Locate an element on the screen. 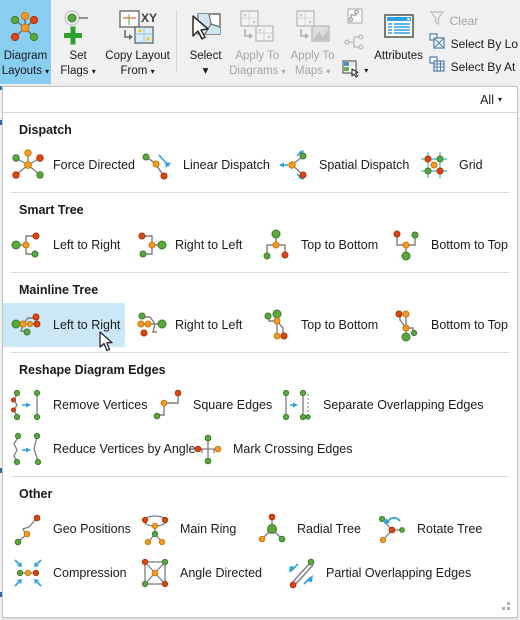  partial-overlapping-edges-icon is located at coordinates (301, 573).